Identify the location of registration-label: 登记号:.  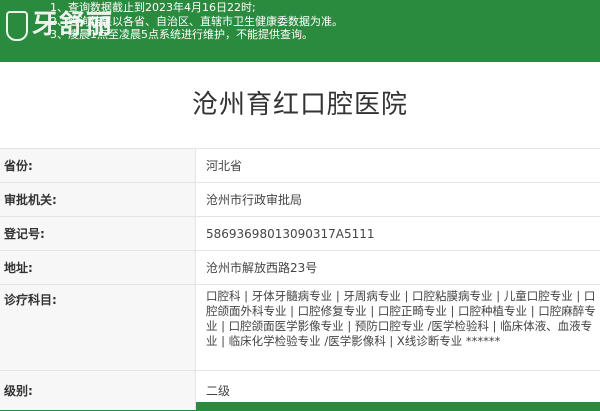
(98, 233).